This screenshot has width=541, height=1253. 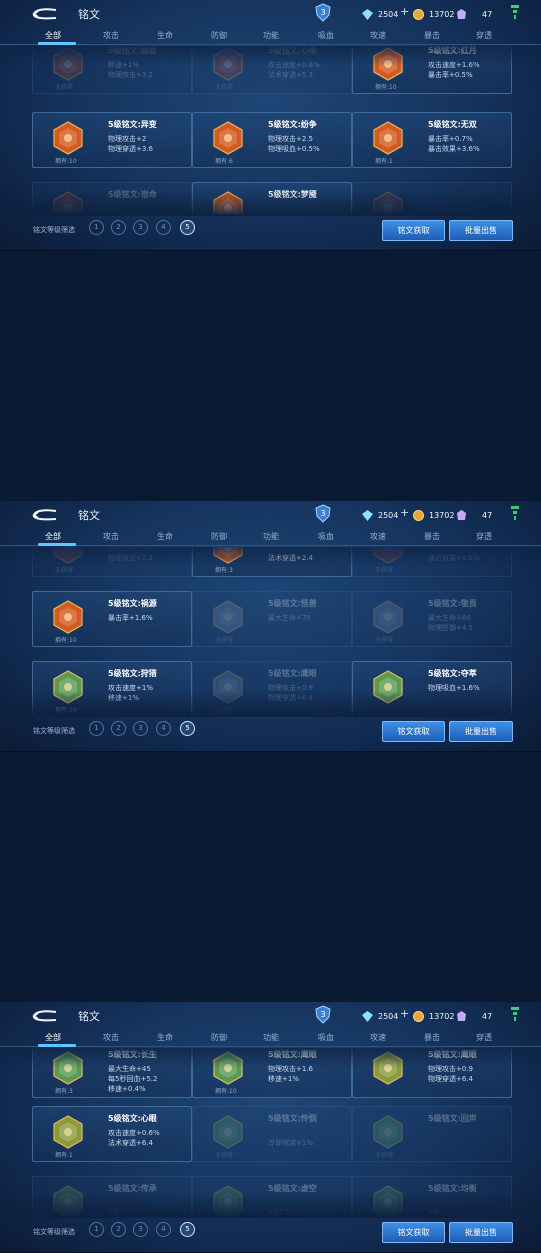 I want to click on inscription-card: 5级铭文:宿命最大生命+33.7物理攻击+2.3未获得, so click(x=112, y=562).